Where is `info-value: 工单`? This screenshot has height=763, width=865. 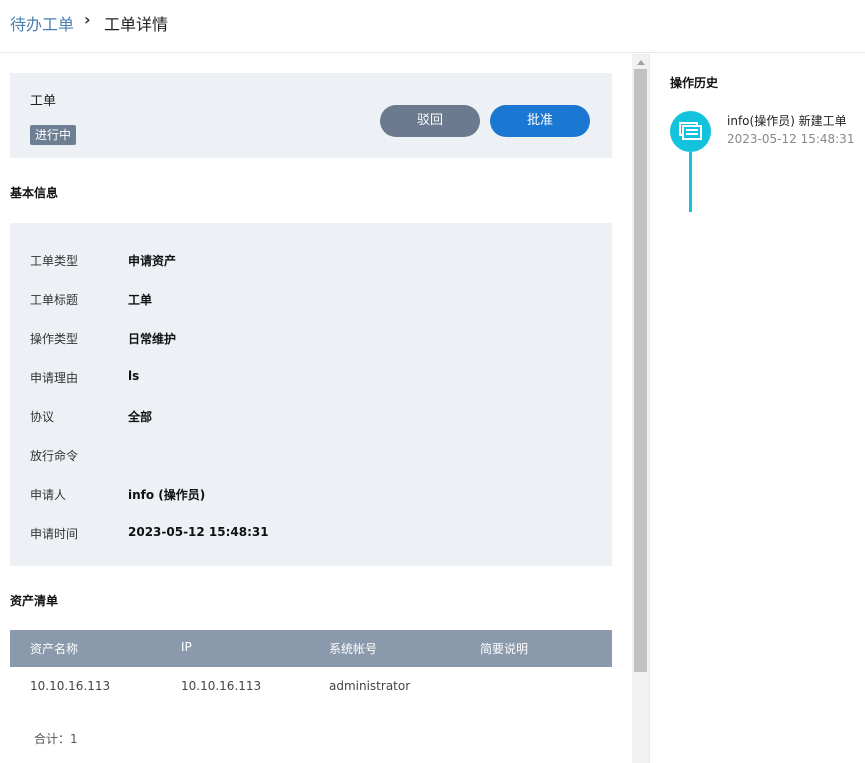 info-value: 工单 is located at coordinates (140, 300).